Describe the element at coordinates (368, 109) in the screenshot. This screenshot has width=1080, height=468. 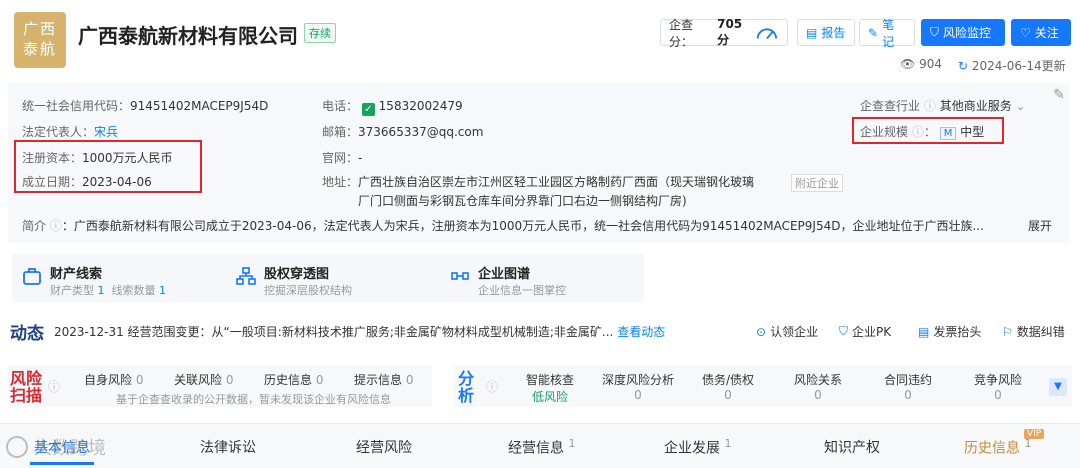
I see `verified-icon: ✓` at that location.